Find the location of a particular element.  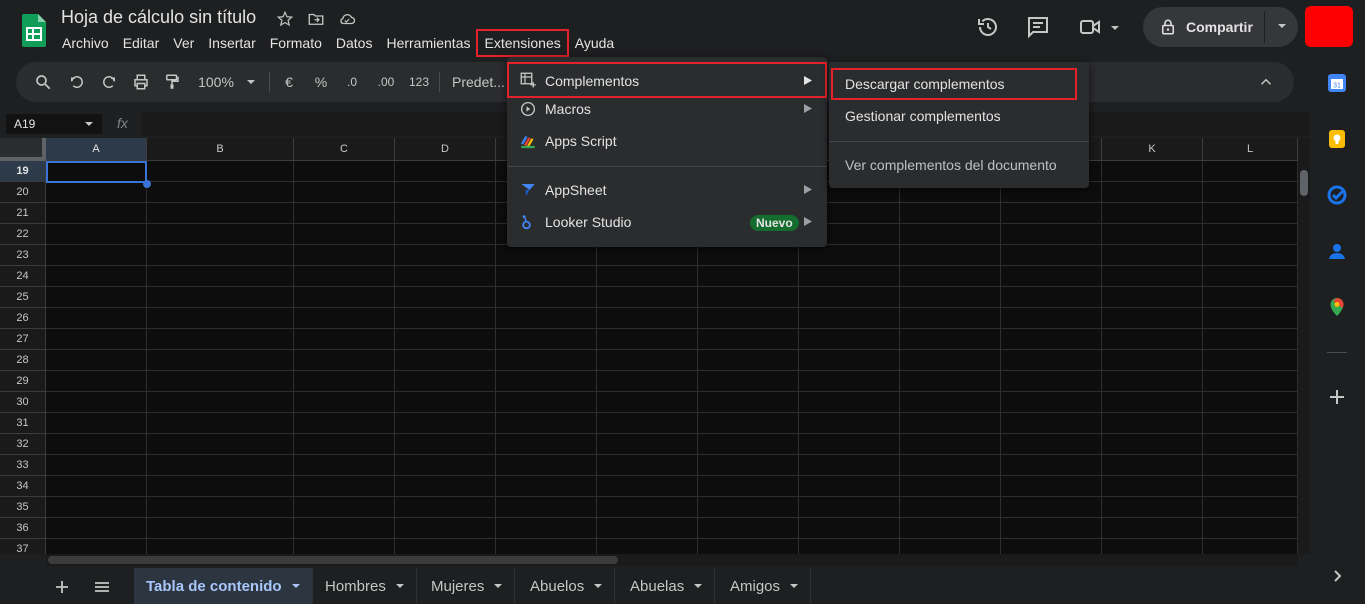

horizontal-scroll-thumb is located at coordinates (333, 560).